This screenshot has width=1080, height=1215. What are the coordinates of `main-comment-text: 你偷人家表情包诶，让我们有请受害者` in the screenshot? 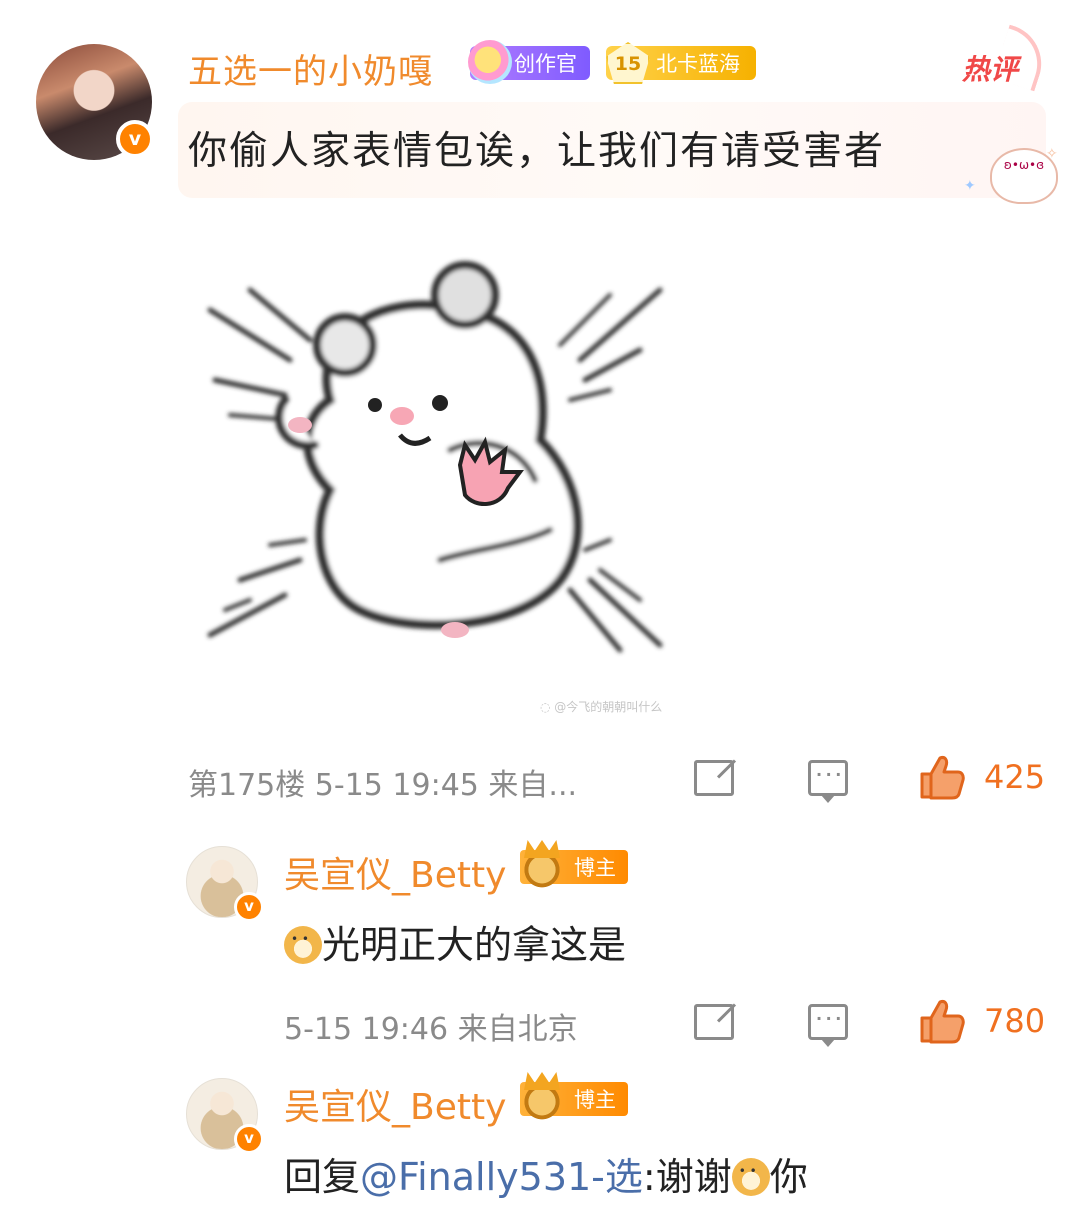 It's located at (537, 151).